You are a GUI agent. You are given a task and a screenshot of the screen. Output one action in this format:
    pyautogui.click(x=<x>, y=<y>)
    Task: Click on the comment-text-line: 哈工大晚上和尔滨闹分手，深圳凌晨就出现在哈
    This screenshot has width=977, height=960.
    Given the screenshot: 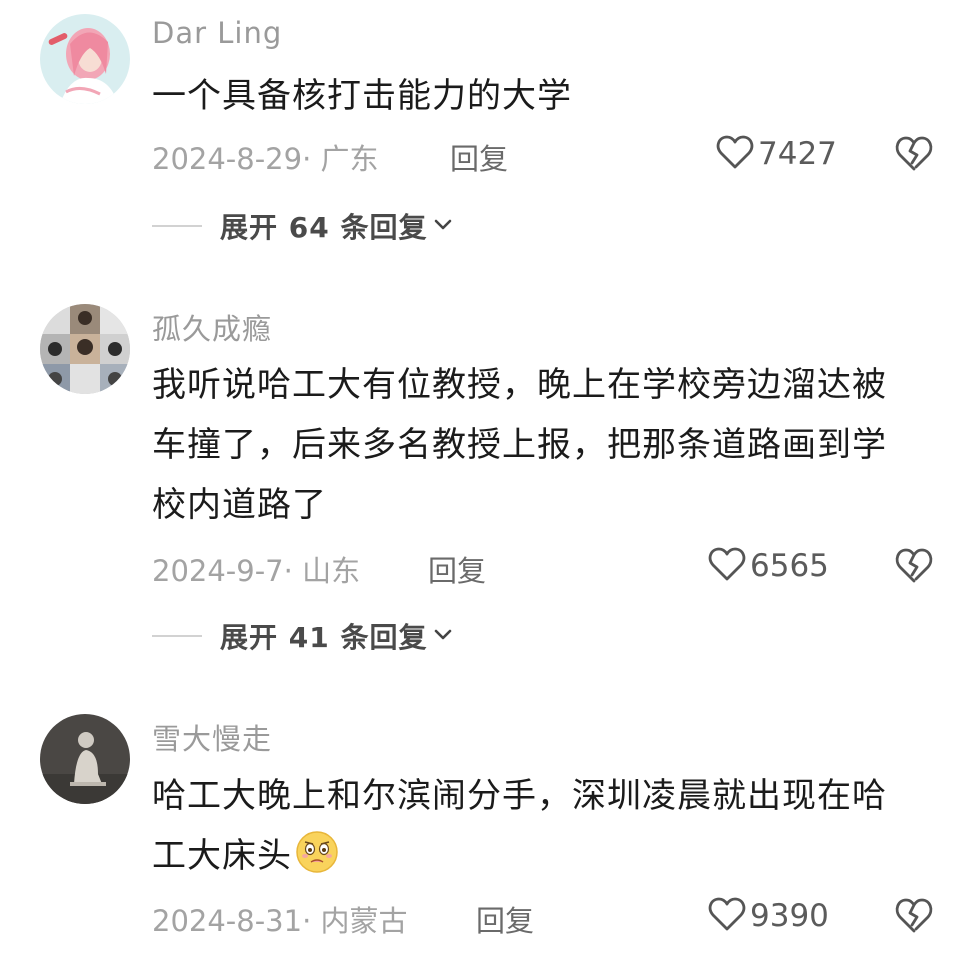 What is the action you would take?
    pyautogui.click(x=519, y=796)
    